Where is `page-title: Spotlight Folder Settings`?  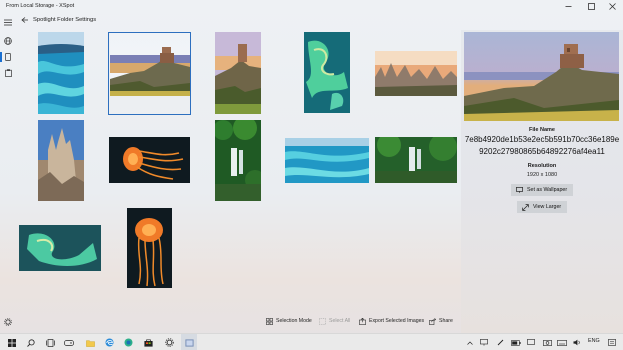
page-title: Spotlight Folder Settings is located at coordinates (65, 20).